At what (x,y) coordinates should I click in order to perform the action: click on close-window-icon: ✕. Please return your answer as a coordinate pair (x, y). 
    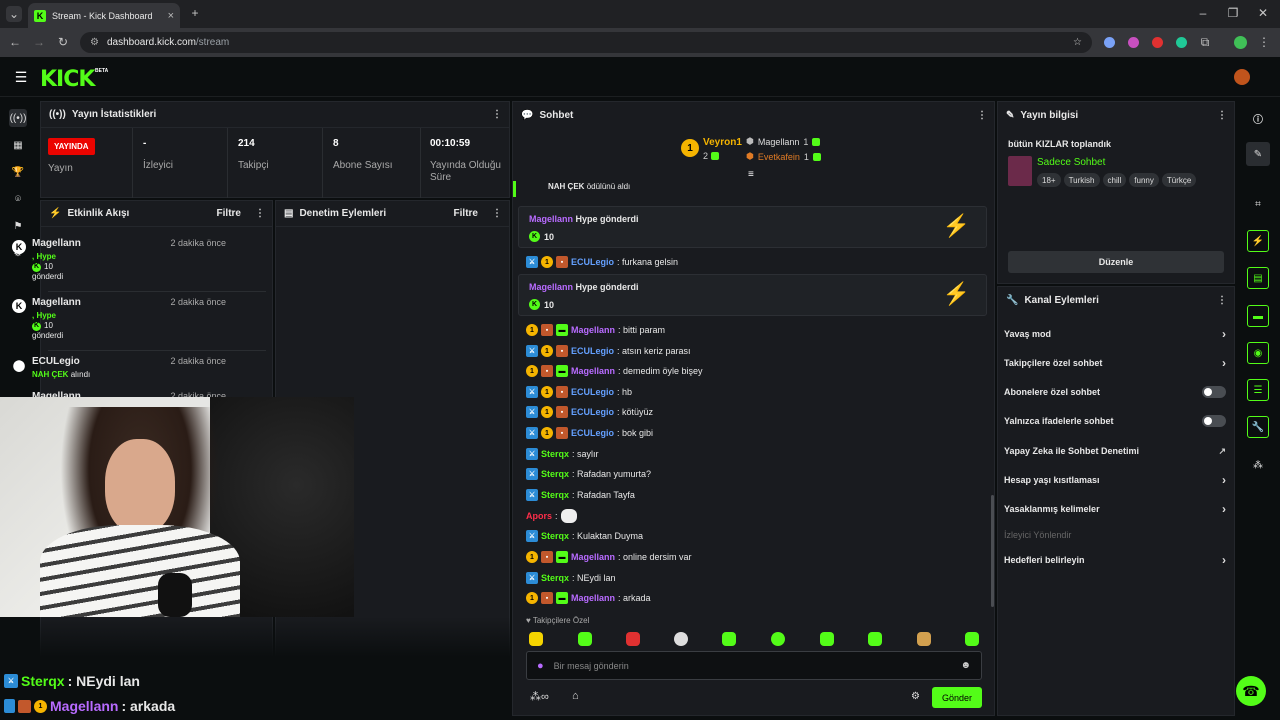
    Looking at the image, I should click on (1263, 13).